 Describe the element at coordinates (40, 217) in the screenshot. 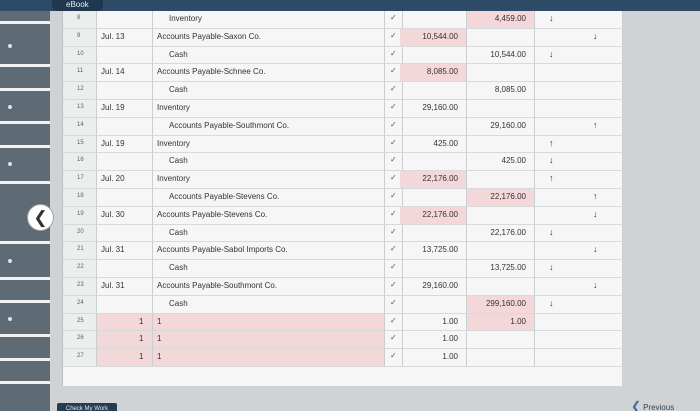

I see `chevron-left-icon: ❮` at that location.